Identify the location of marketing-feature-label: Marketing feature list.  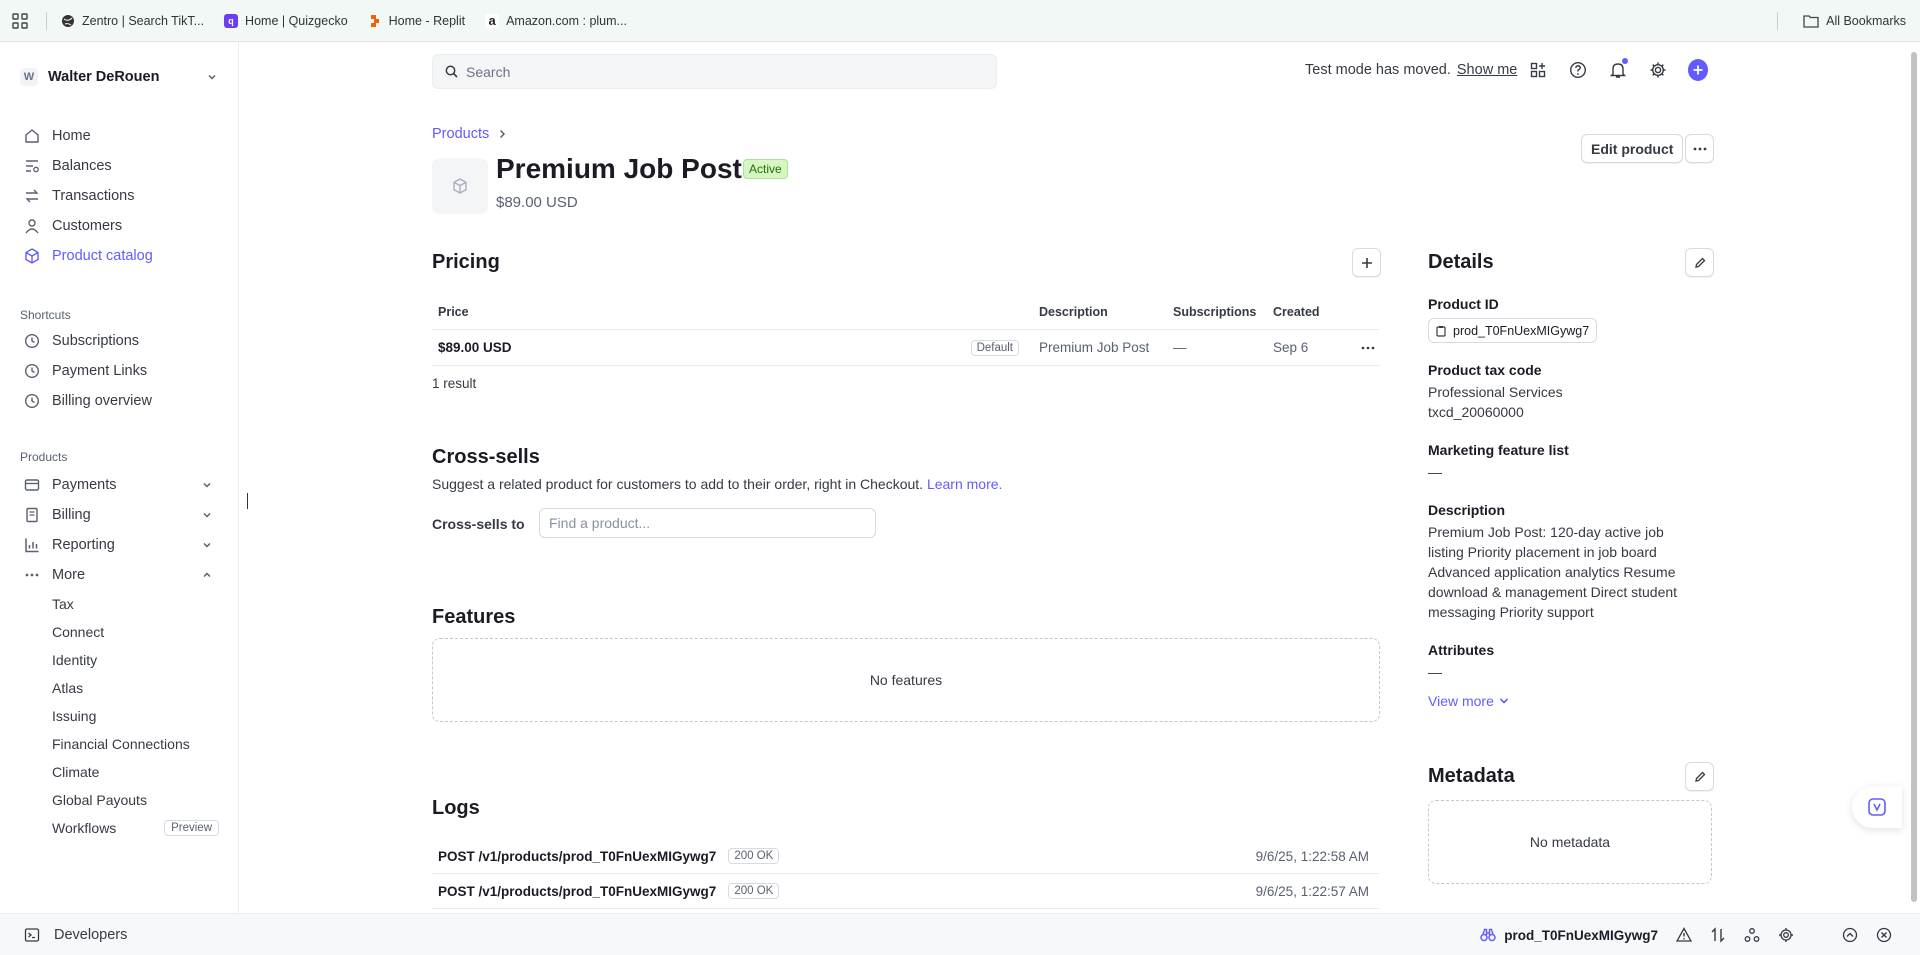
(1498, 450).